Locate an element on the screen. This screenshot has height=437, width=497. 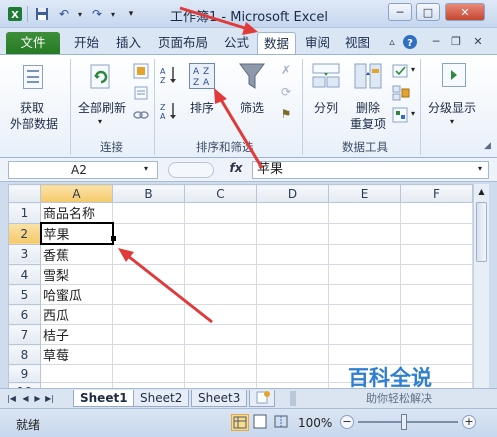
clear-filter-icon: ✗ is located at coordinates (286, 71).